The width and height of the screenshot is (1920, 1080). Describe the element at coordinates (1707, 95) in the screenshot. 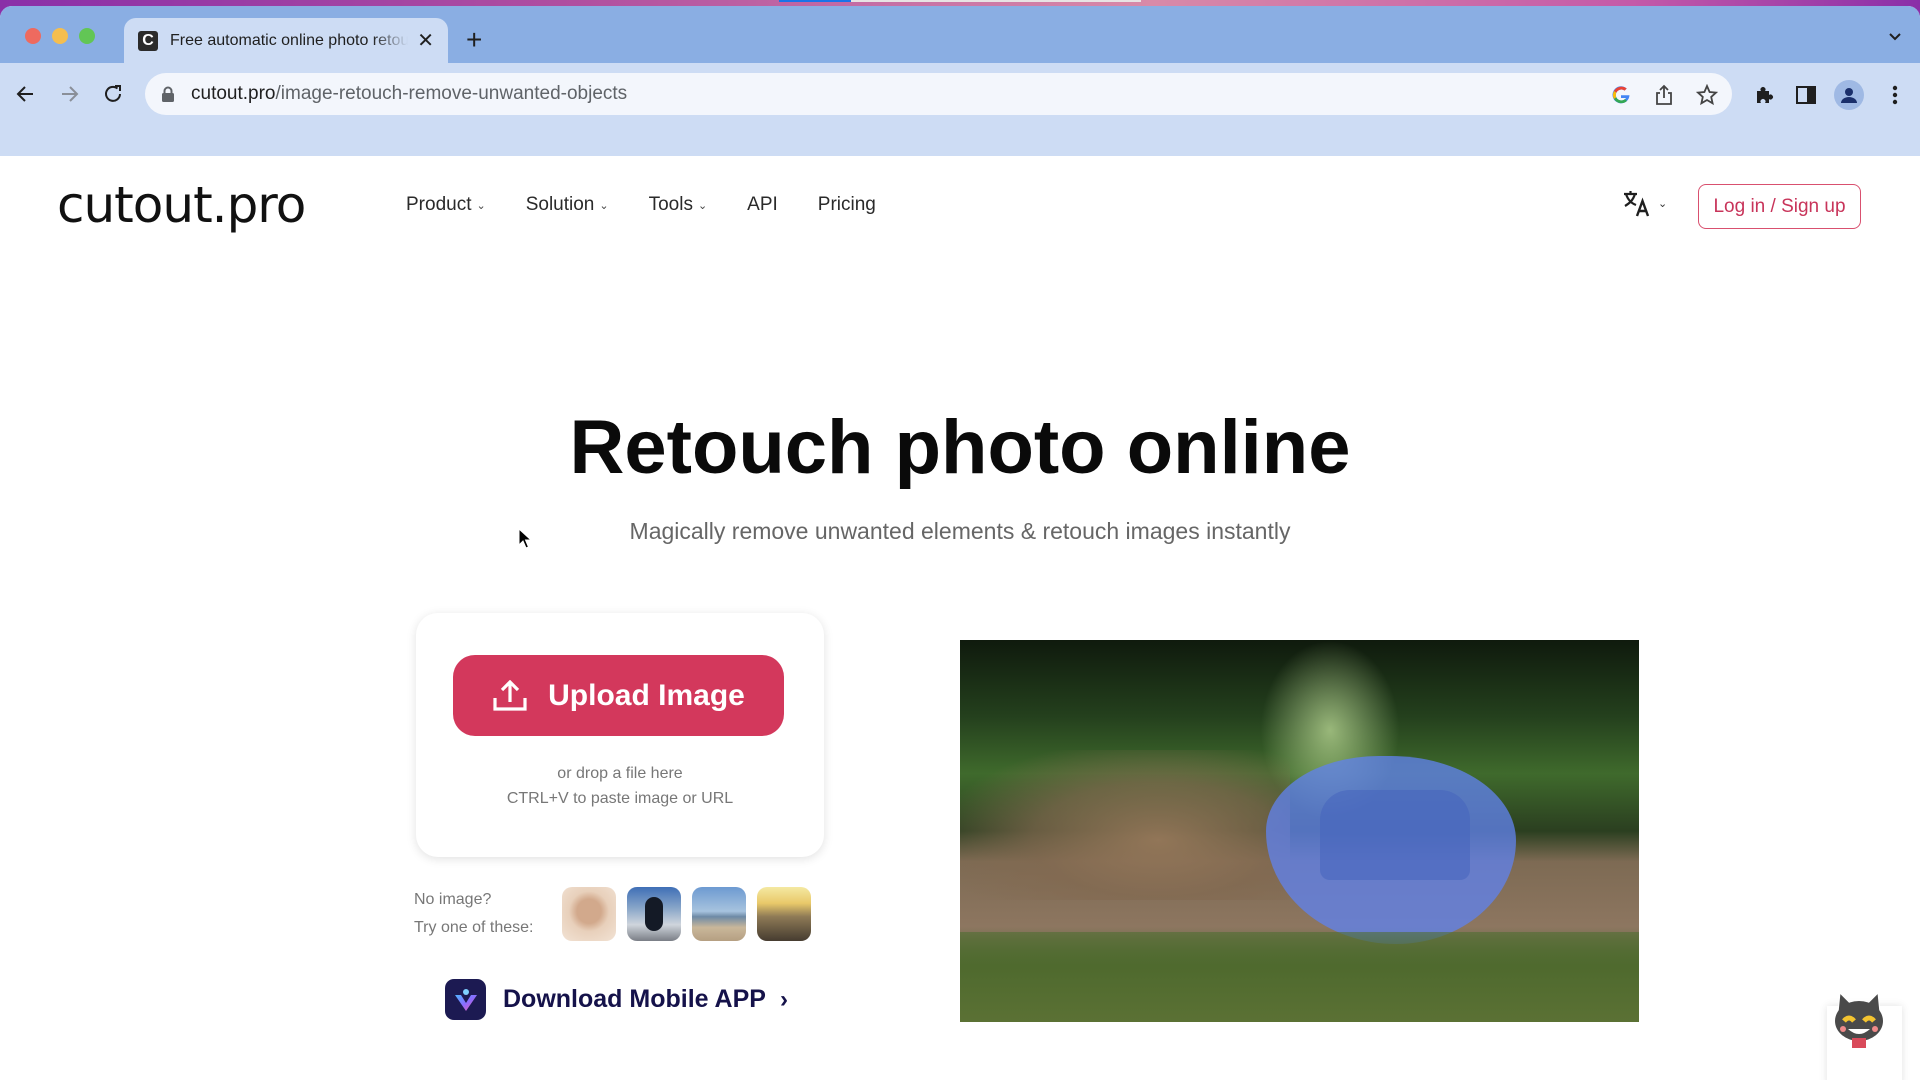

I see `star-icon` at that location.